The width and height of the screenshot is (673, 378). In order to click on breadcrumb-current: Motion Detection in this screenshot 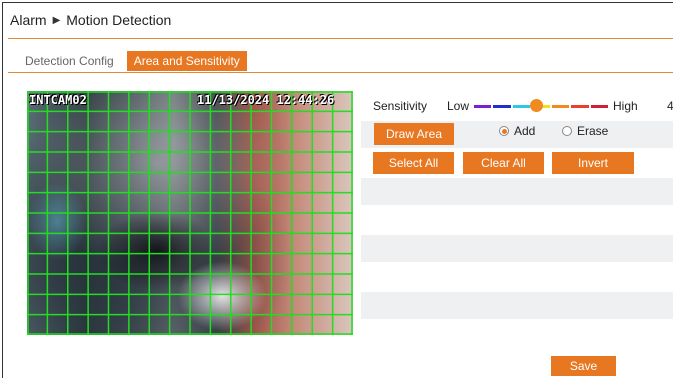, I will do `click(119, 20)`.